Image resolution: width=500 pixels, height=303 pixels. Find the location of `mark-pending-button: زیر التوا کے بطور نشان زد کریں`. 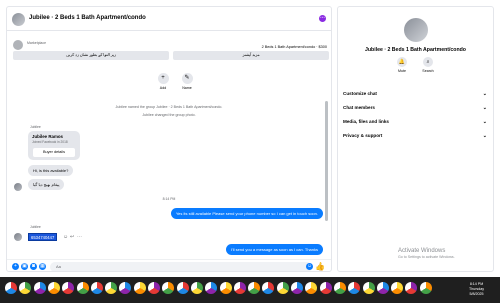

mark-pending-button: زیر التوا کے بطور نشان زد کریں is located at coordinates (91, 55).